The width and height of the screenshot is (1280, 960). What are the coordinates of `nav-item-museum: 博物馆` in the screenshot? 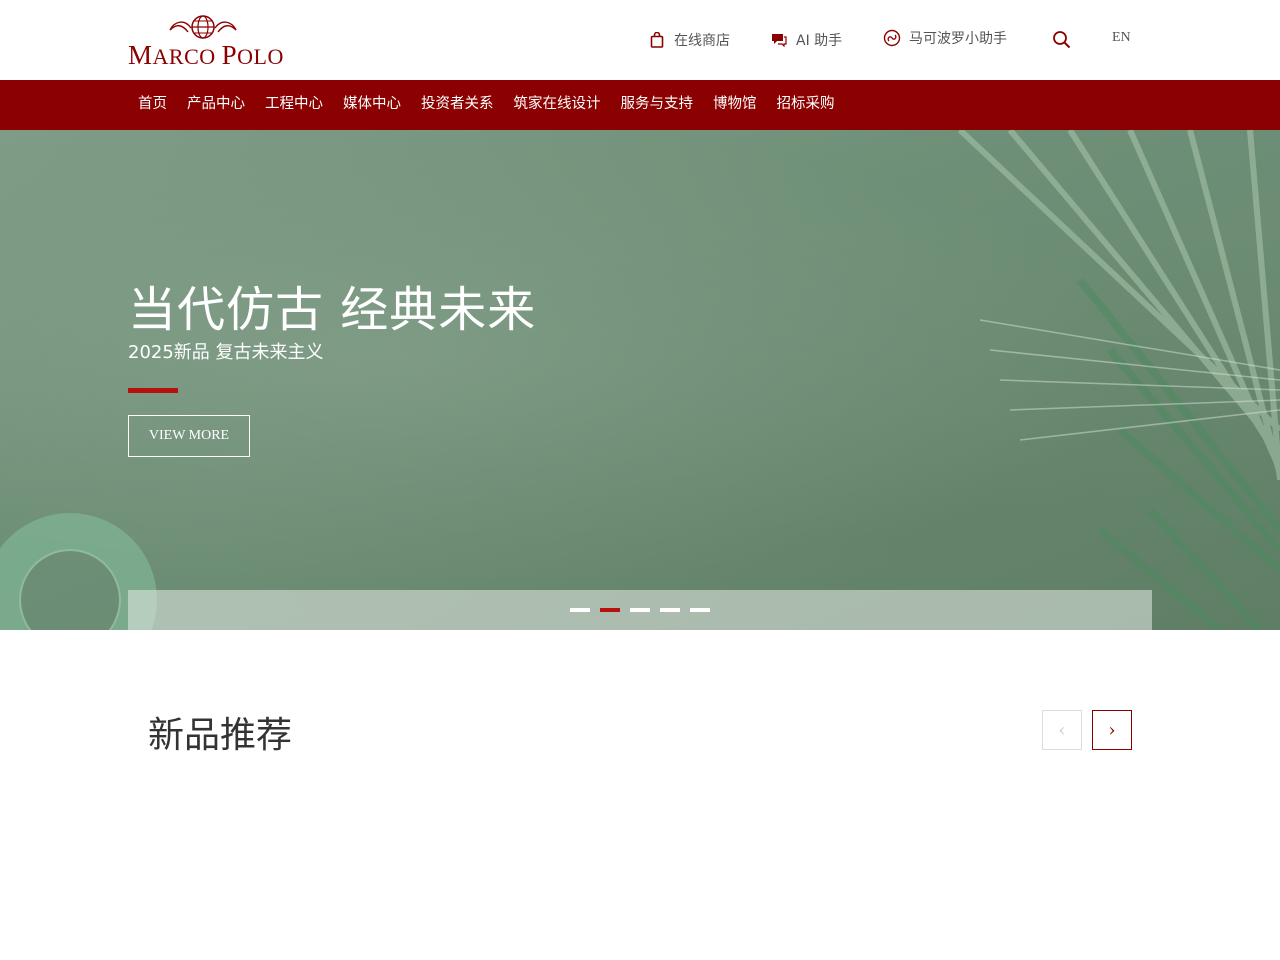 It's located at (735, 105).